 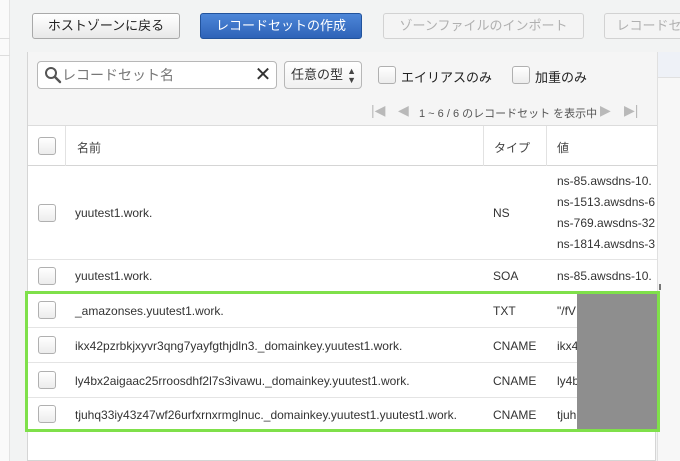 What do you see at coordinates (642, 26) in the screenshot?
I see `record-set-action-button: レコードセ` at bounding box center [642, 26].